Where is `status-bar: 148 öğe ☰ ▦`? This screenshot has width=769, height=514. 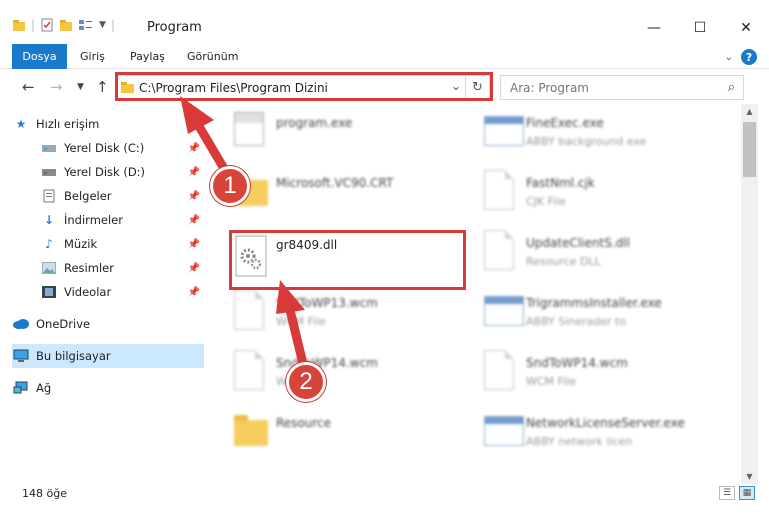 status-bar: 148 öğe ☰ ▦ is located at coordinates (384, 495).